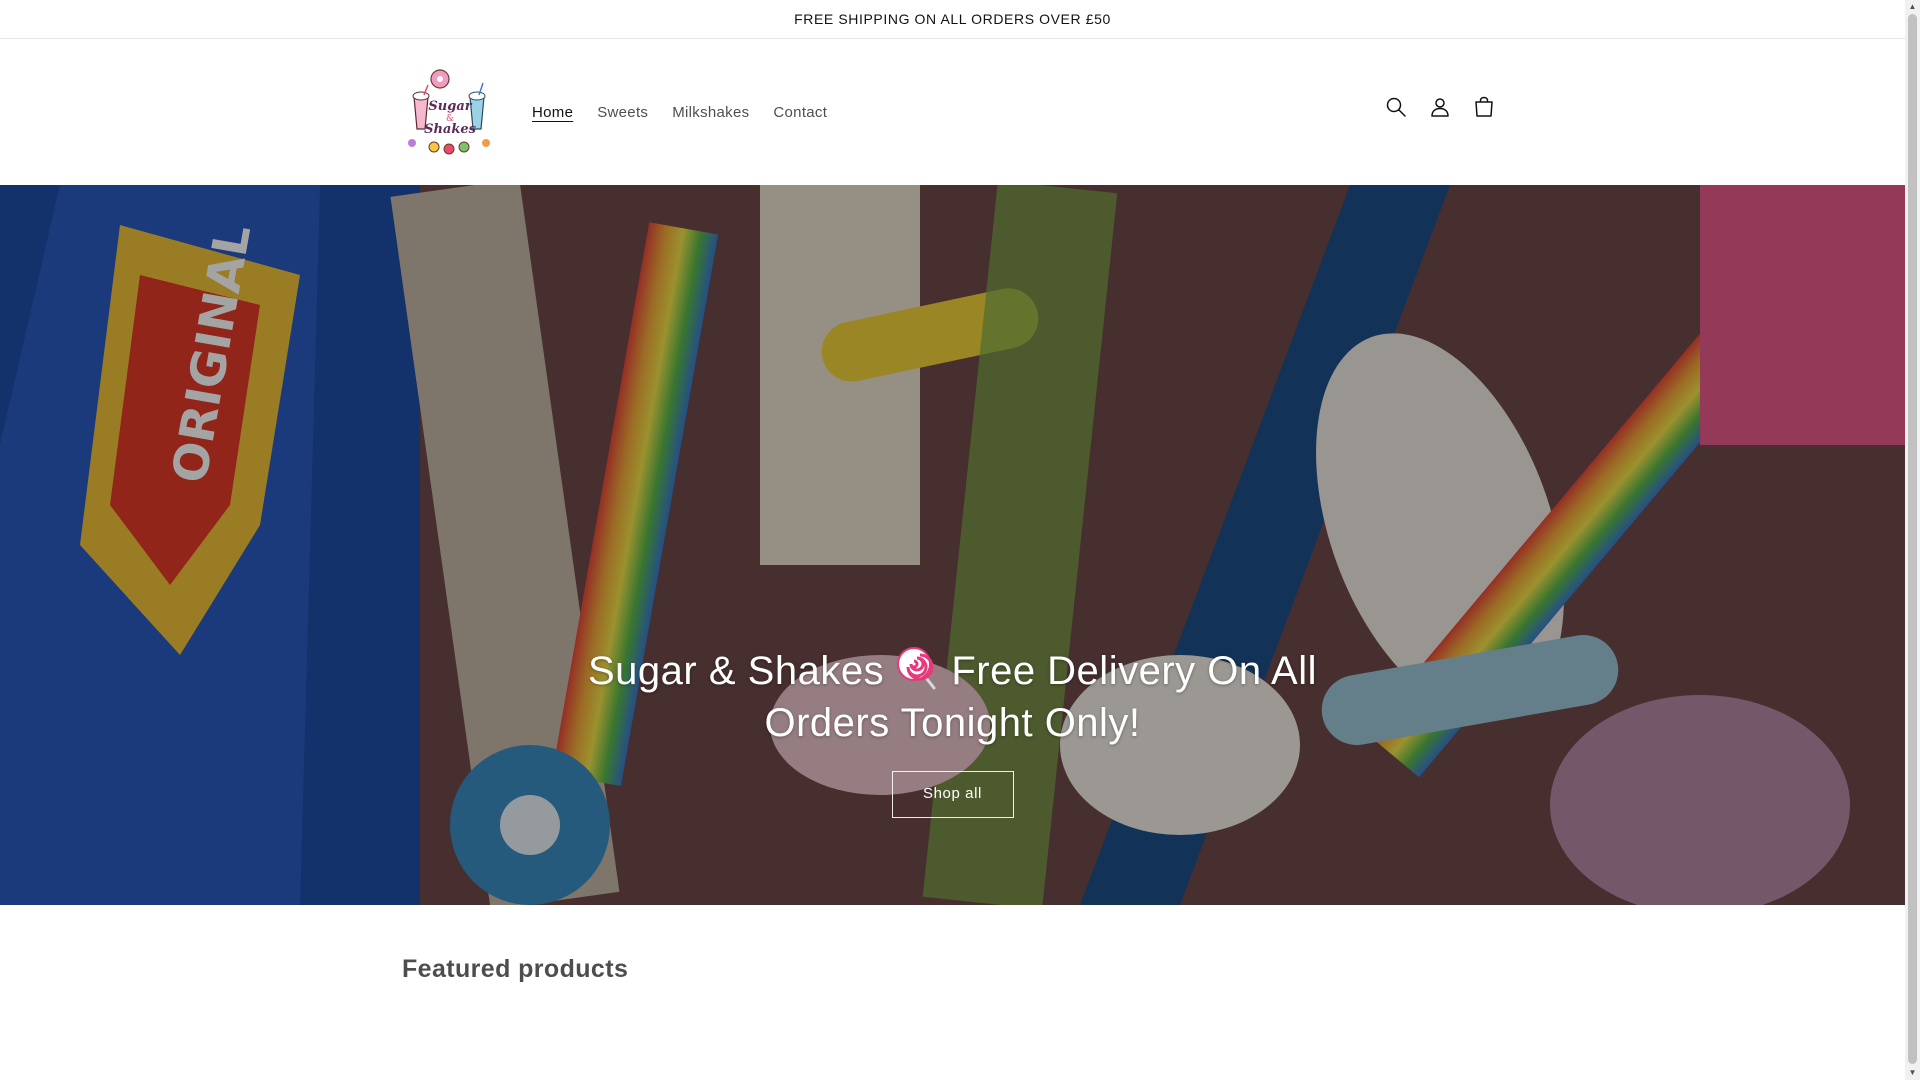  I want to click on nav-home: Home, so click(552, 112).